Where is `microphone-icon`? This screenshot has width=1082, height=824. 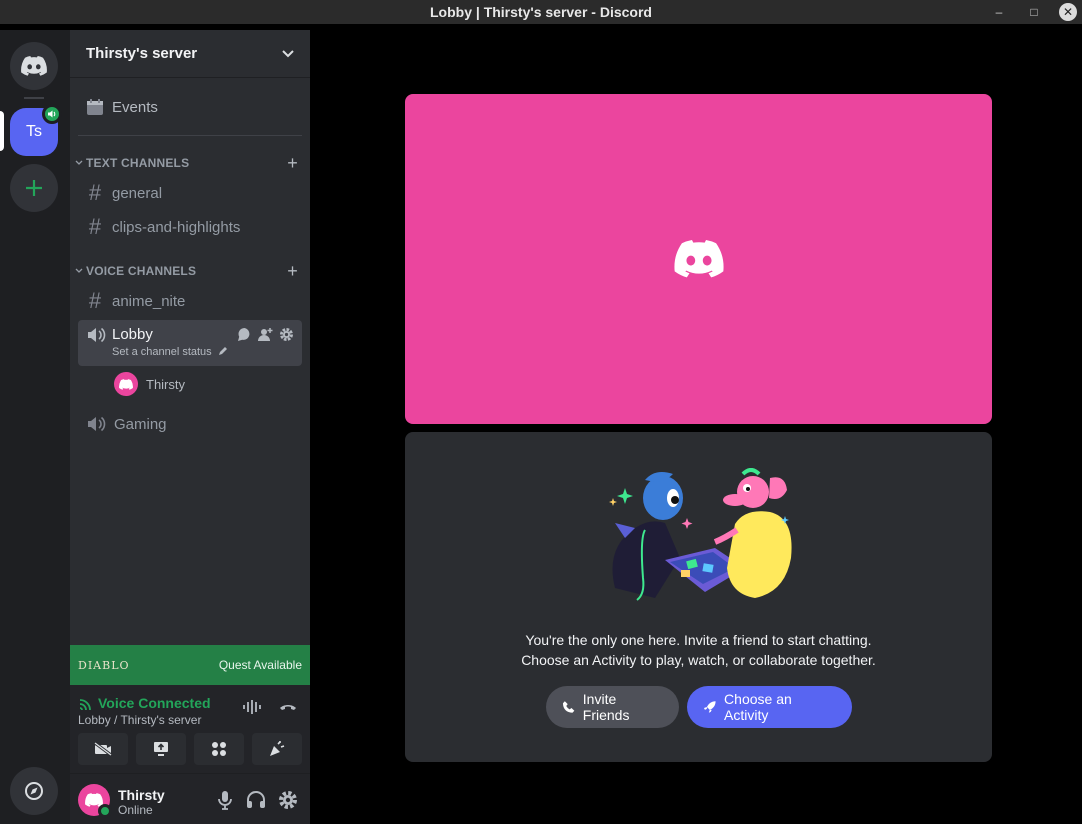
microphone-icon is located at coordinates (225, 800).